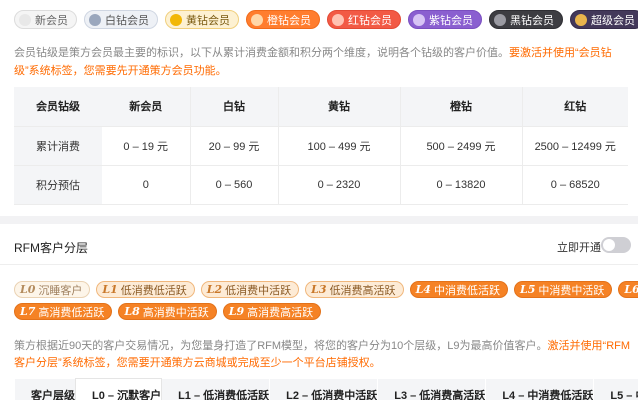 Image resolution: width=638 pixels, height=400 pixels. What do you see at coordinates (127, 20) in the screenshot?
I see `member-badge-label: 白钻会员` at bounding box center [127, 20].